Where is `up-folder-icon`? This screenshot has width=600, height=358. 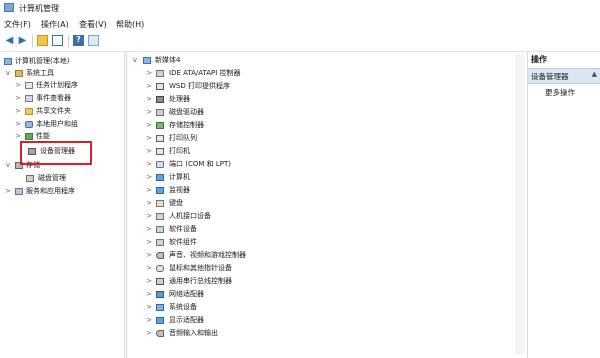 up-folder-icon is located at coordinates (42, 40).